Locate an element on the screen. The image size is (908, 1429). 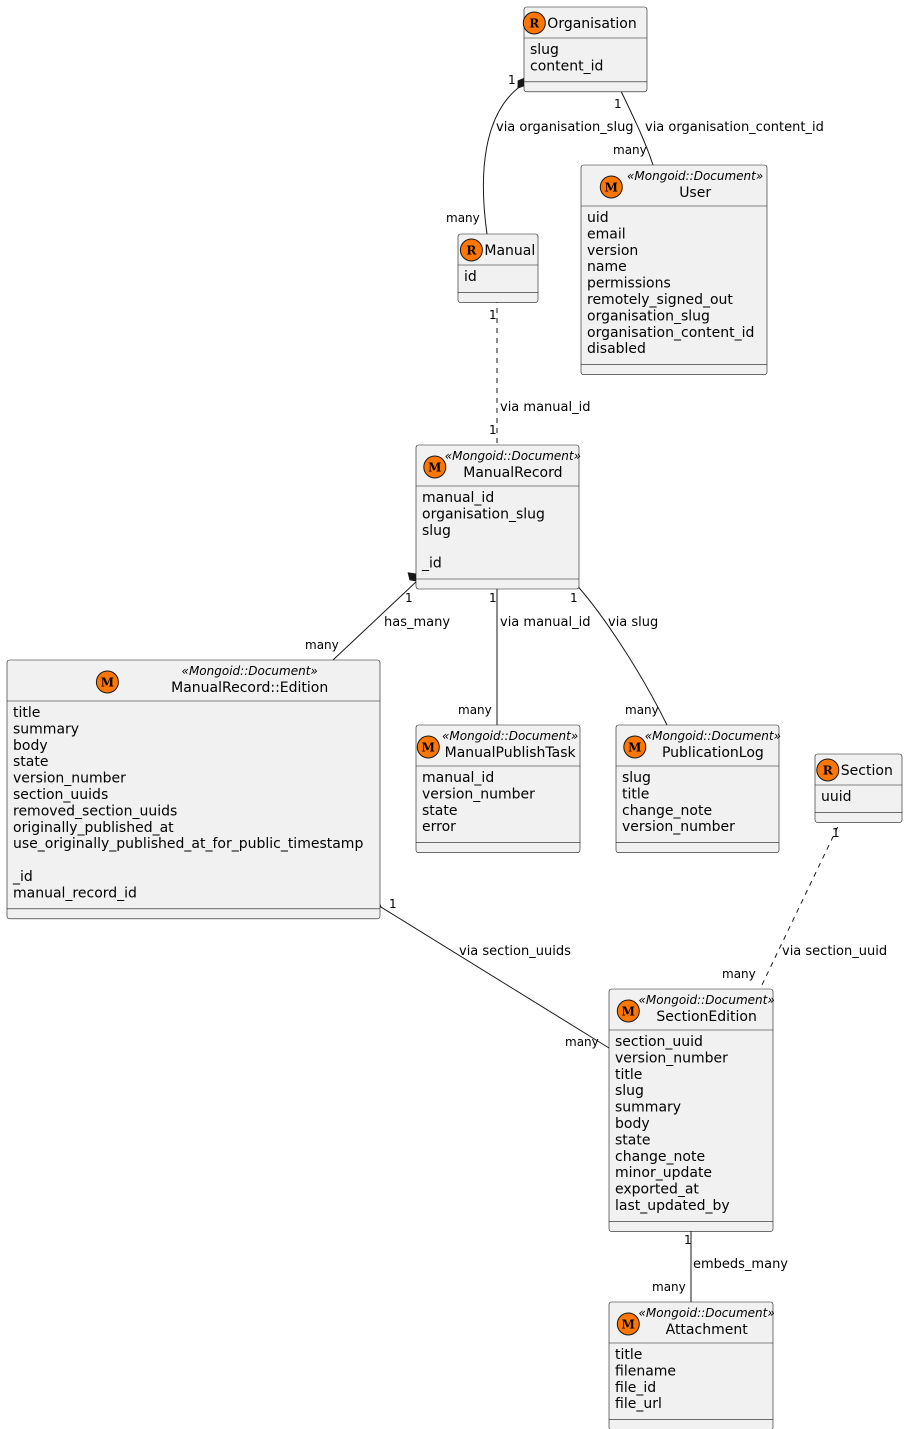
class-name: Section is located at coordinates (867, 771).